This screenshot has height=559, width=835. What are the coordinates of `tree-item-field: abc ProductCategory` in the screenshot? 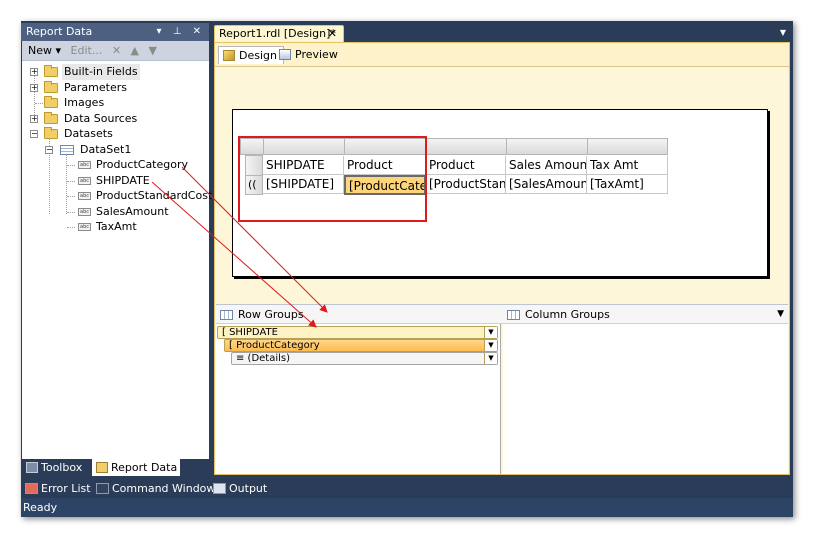 It's located at (115, 165).